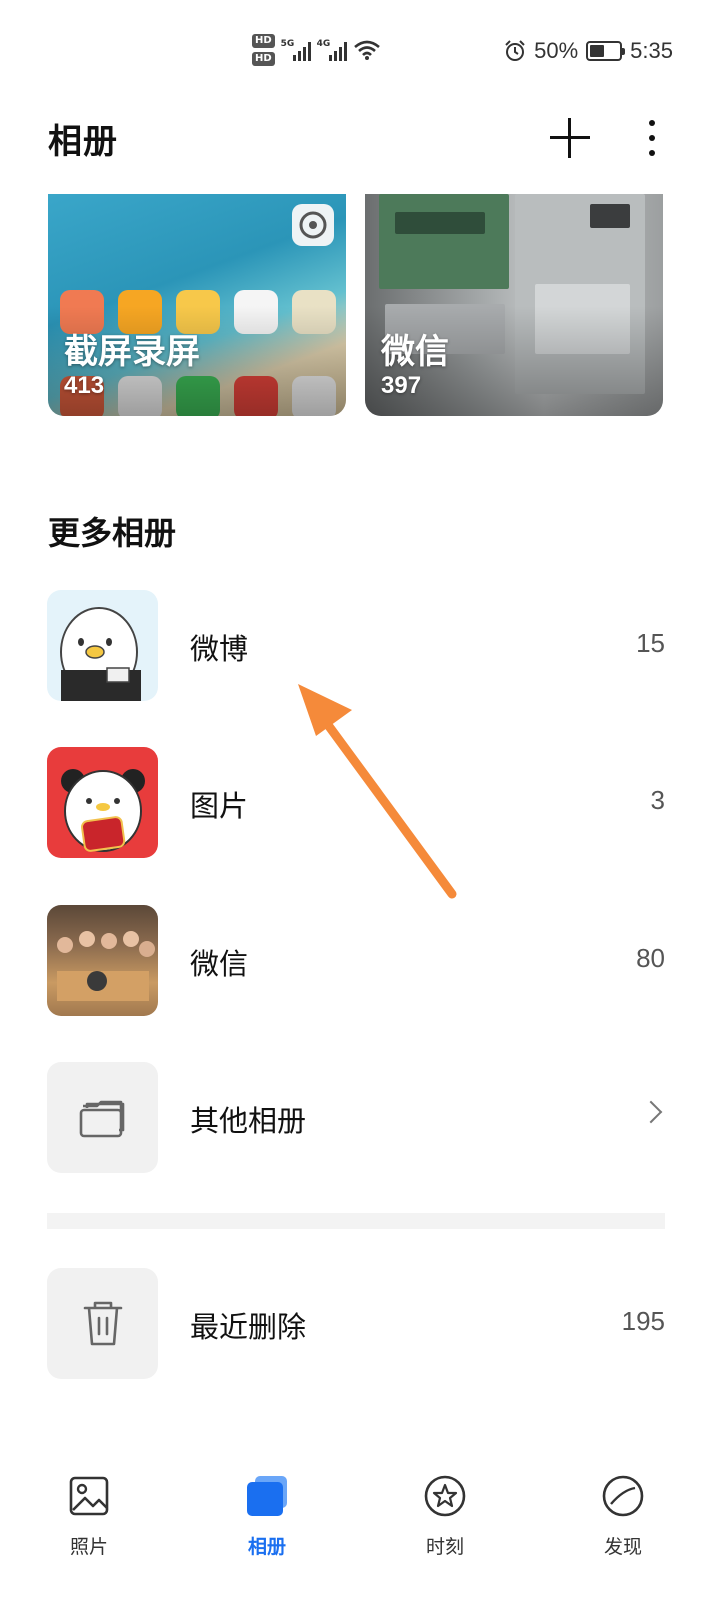 This screenshot has width=727, height=1600. Describe the element at coordinates (356, 1221) in the screenshot. I see `section-divider` at that location.